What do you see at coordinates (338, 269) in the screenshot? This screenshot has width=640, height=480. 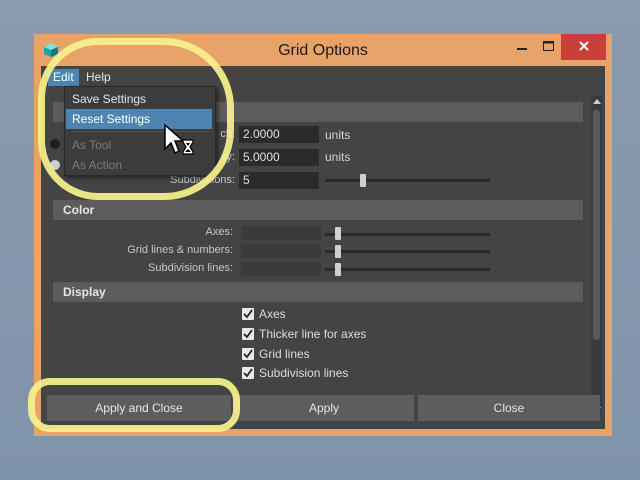 I see `subdivision-lines-color-slider-thumb` at bounding box center [338, 269].